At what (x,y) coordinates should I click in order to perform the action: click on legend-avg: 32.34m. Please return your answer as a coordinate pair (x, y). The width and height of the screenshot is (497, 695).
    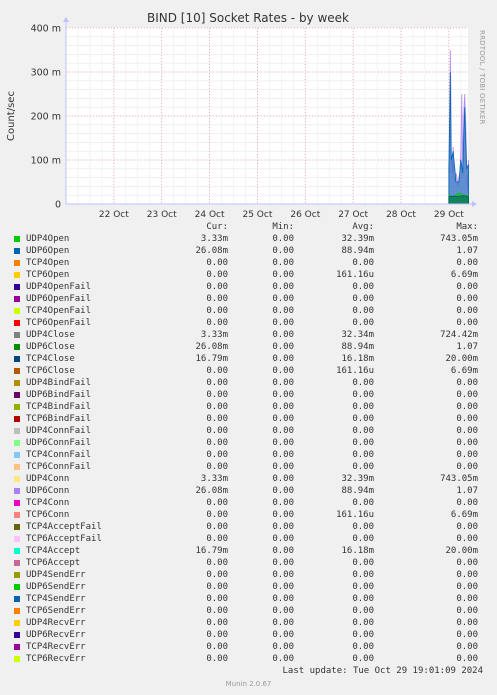
    Looking at the image, I should click on (357, 335).